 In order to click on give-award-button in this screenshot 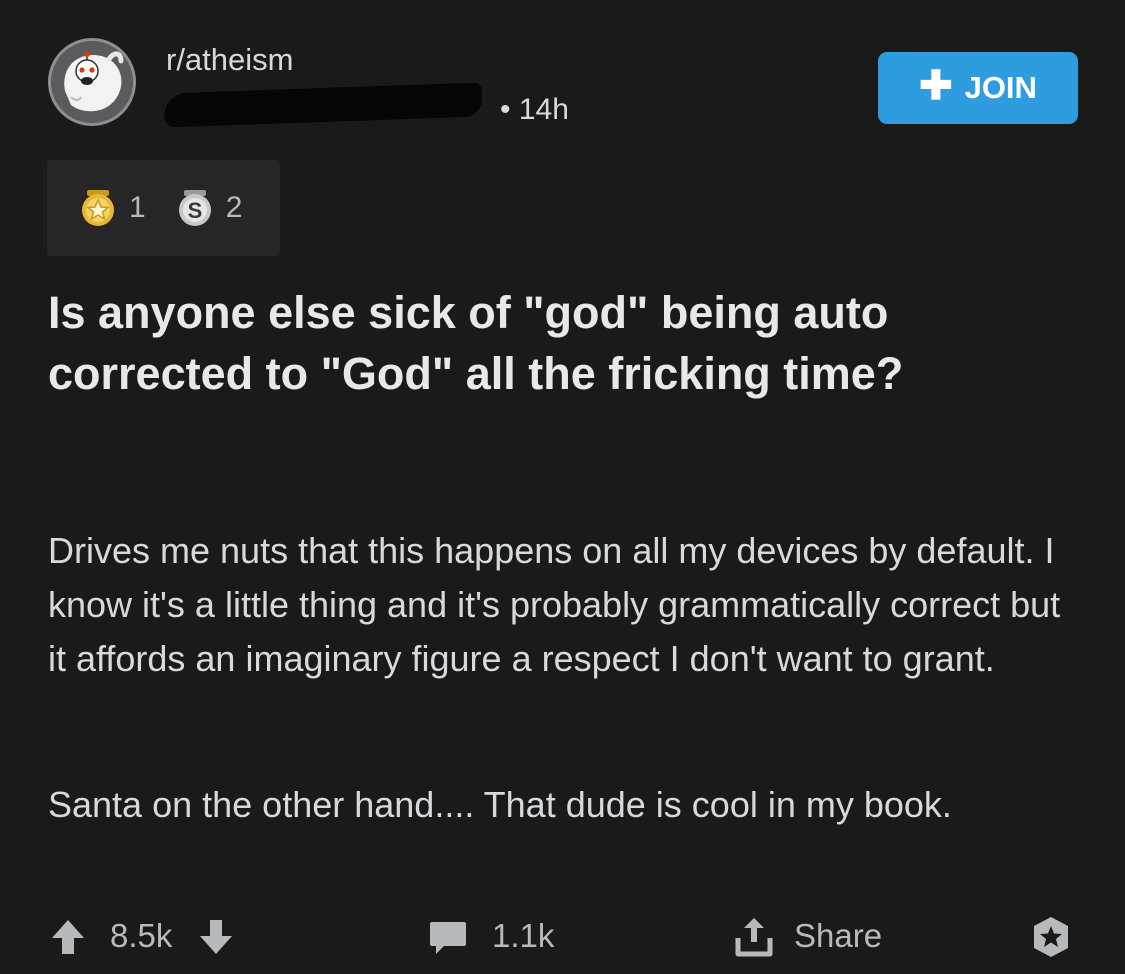, I will do `click(1051, 937)`.